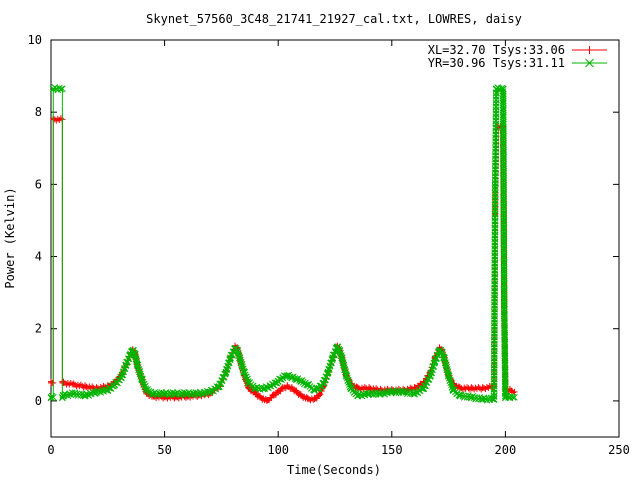 The height and width of the screenshot is (480, 640). What do you see at coordinates (35, 40) in the screenshot?
I see `y-tick-label: 10` at bounding box center [35, 40].